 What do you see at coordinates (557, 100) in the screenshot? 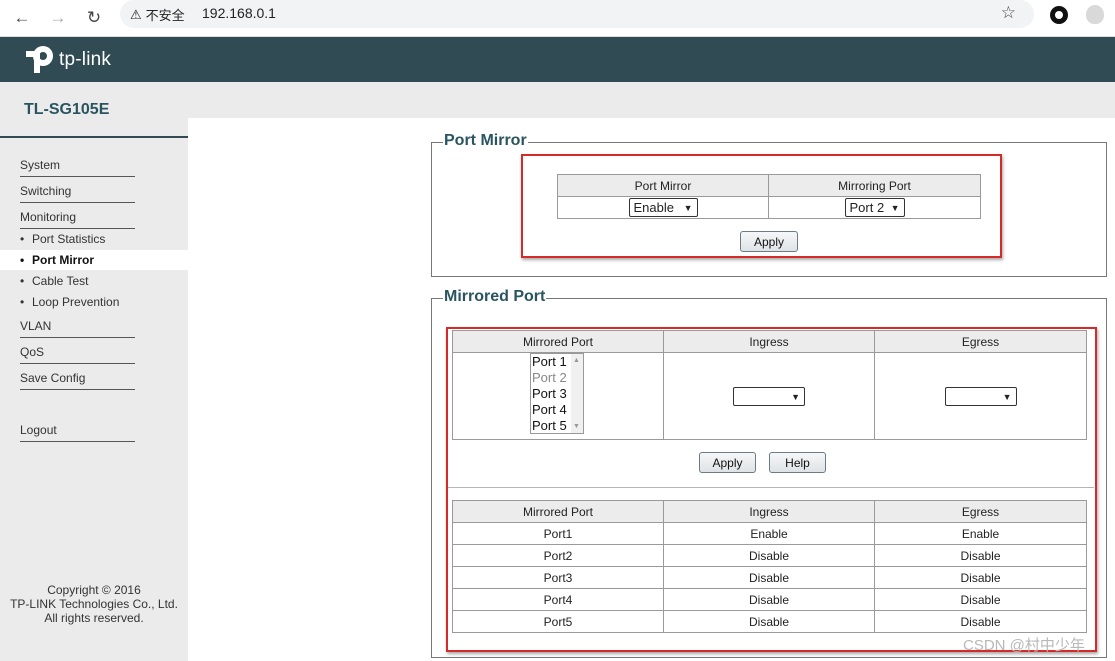
I see `model-bar` at bounding box center [557, 100].